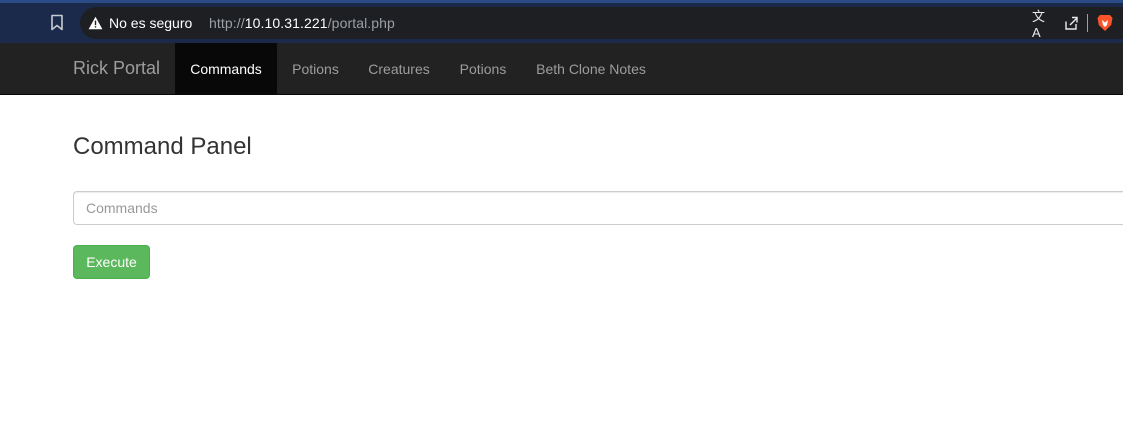  What do you see at coordinates (151, 23) in the screenshot?
I see `security-label: No es seguro` at bounding box center [151, 23].